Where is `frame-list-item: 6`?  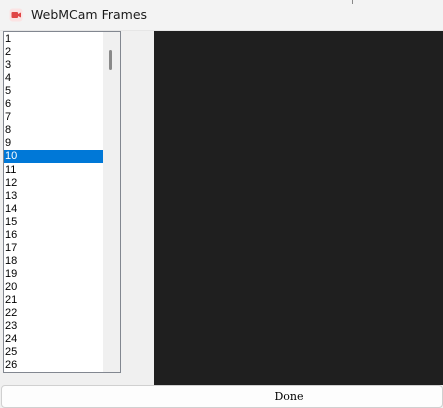 frame-list-item: 6 is located at coordinates (53, 104).